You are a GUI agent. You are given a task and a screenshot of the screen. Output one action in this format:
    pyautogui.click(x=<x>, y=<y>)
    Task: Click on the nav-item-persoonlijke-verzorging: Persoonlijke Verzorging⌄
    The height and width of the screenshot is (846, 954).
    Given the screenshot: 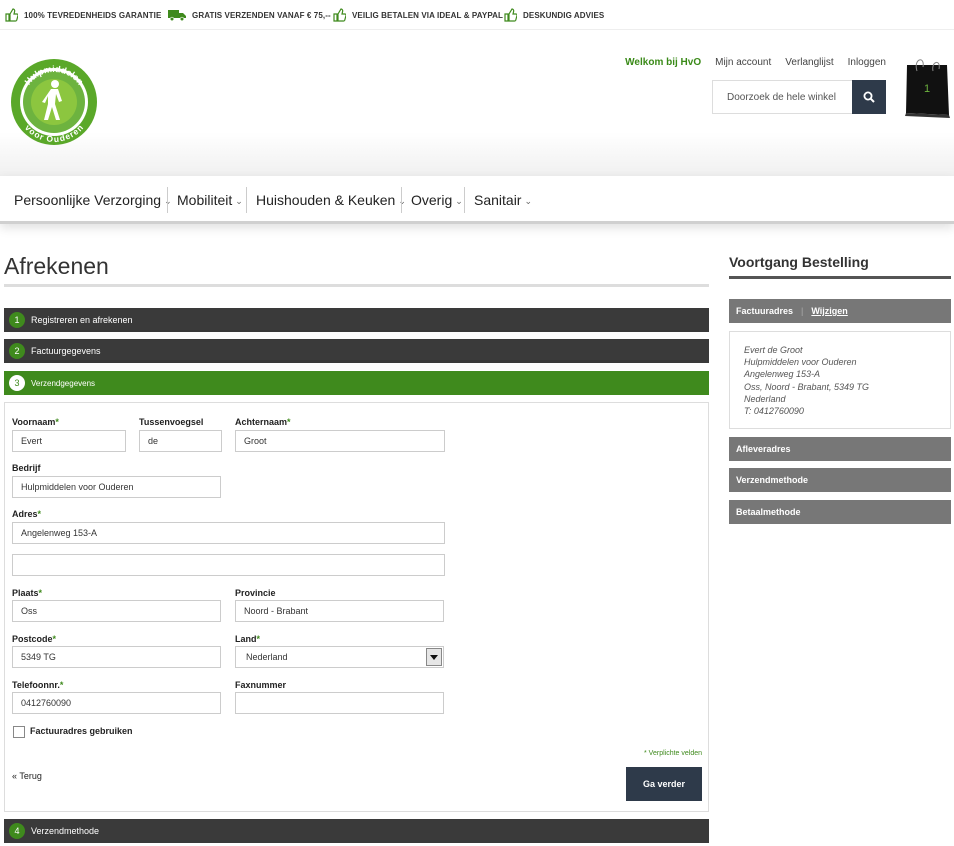 What is the action you would take?
    pyautogui.click(x=93, y=200)
    